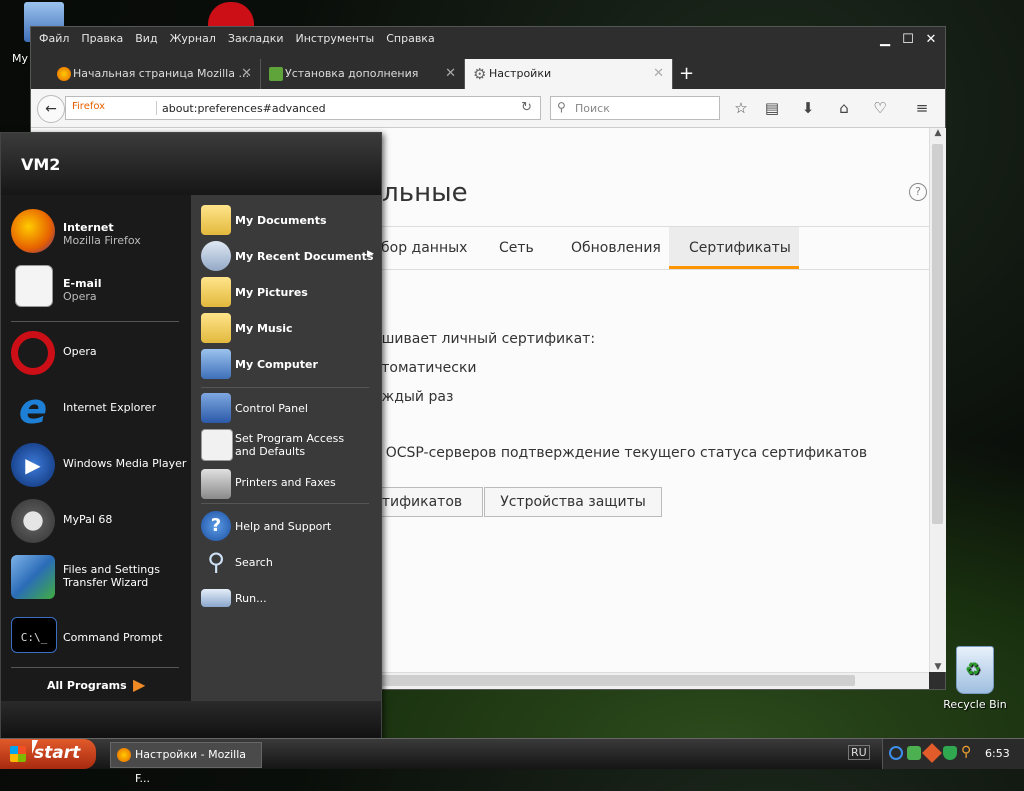 This screenshot has height=791, width=1024. What do you see at coordinates (231, 15) in the screenshot?
I see `opera-desktop-icon` at bounding box center [231, 15].